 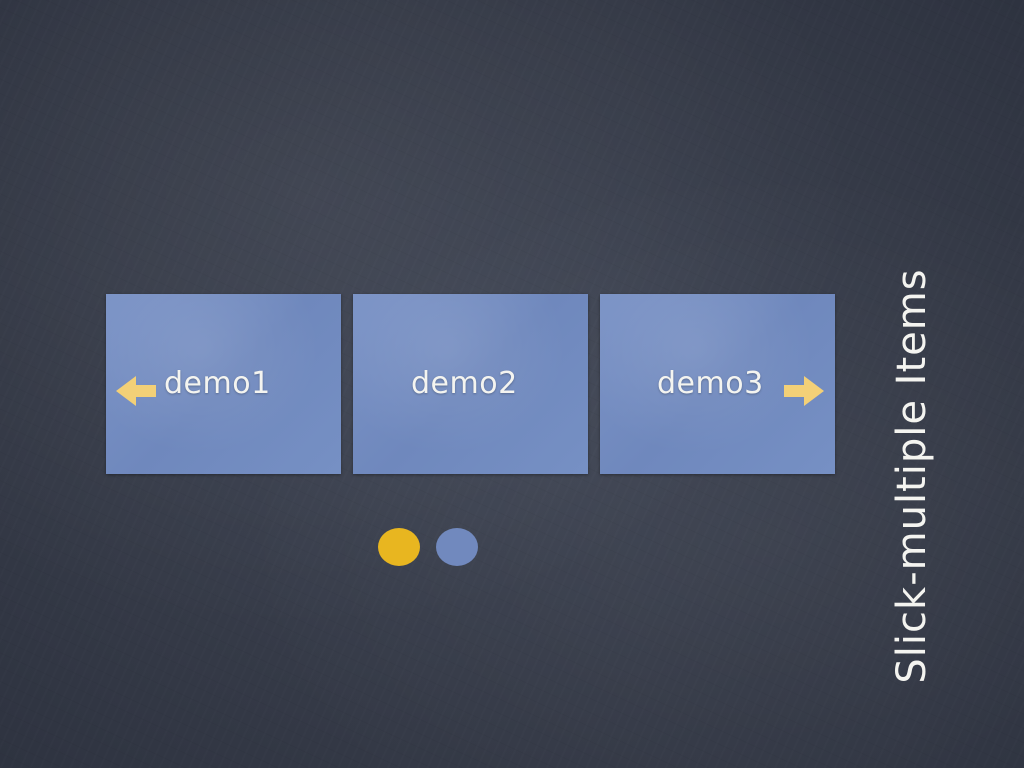 I want to click on arrow-left-icon, so click(x=136, y=391).